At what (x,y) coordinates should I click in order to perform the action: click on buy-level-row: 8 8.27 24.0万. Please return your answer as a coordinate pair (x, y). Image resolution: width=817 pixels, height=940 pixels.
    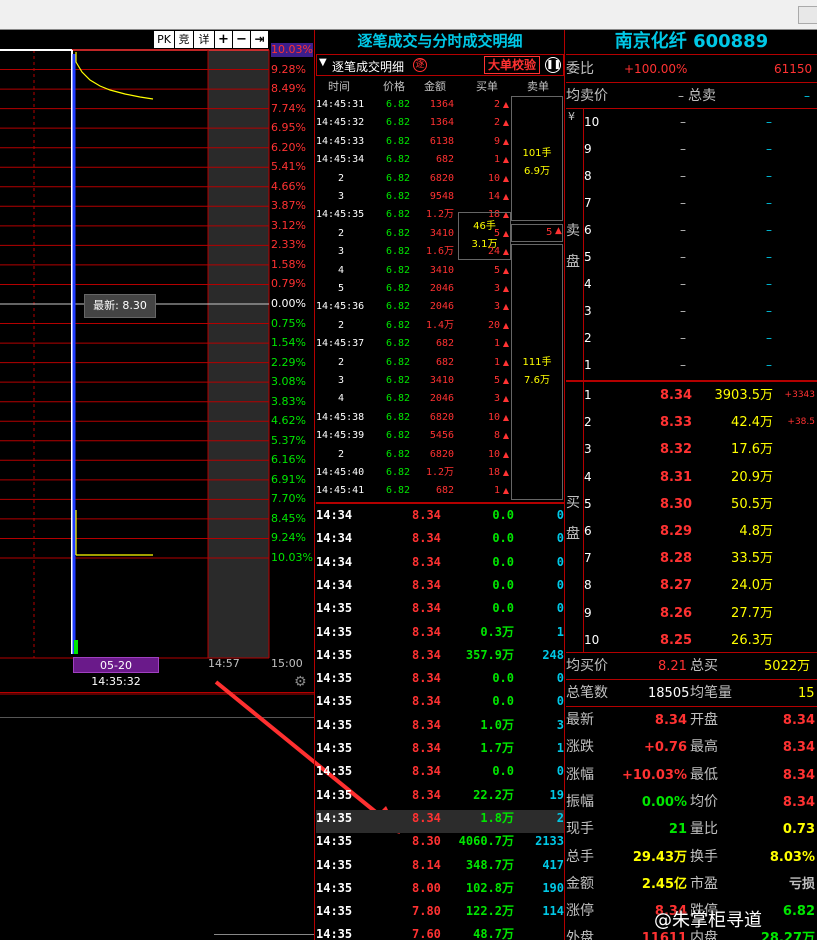
    Looking at the image, I should click on (691, 585).